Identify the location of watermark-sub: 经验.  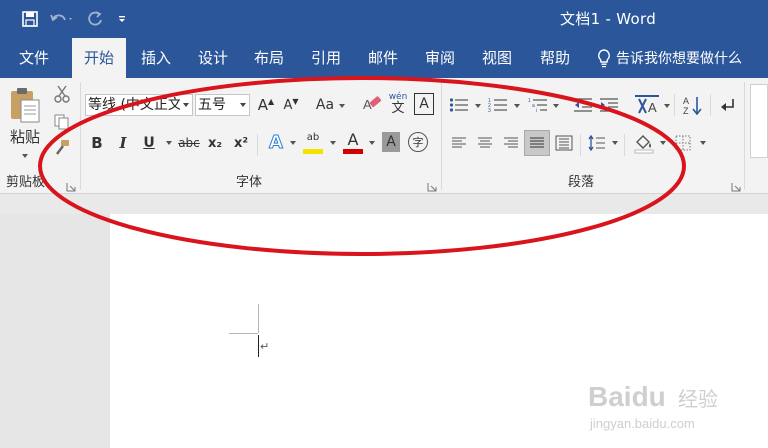
(698, 399).